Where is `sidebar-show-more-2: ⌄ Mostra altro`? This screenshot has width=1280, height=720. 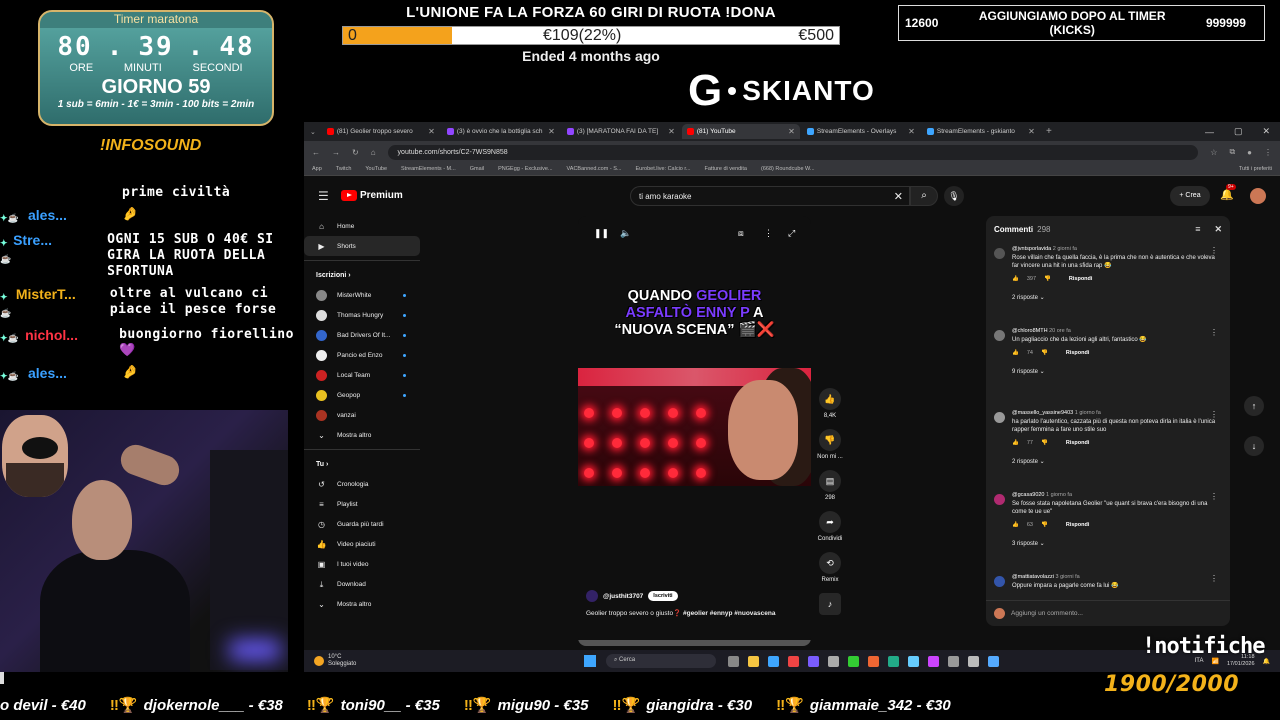
sidebar-show-more-2: ⌄ Mostra altro is located at coordinates (362, 604).